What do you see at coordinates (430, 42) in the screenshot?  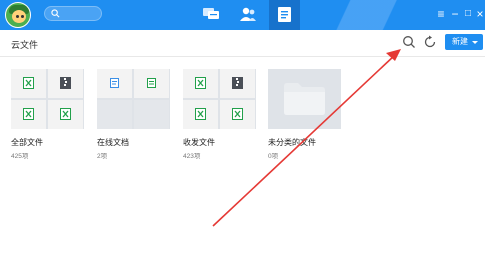 I see `refresh-icon` at bounding box center [430, 42].